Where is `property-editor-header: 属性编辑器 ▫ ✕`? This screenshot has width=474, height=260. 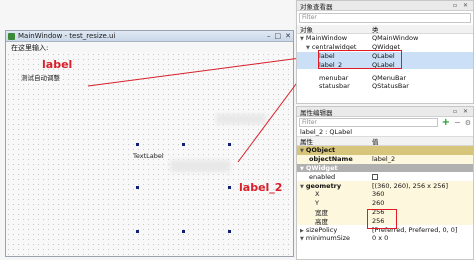 property-editor-header: 属性编辑器 ▫ ✕ is located at coordinates (385, 112).